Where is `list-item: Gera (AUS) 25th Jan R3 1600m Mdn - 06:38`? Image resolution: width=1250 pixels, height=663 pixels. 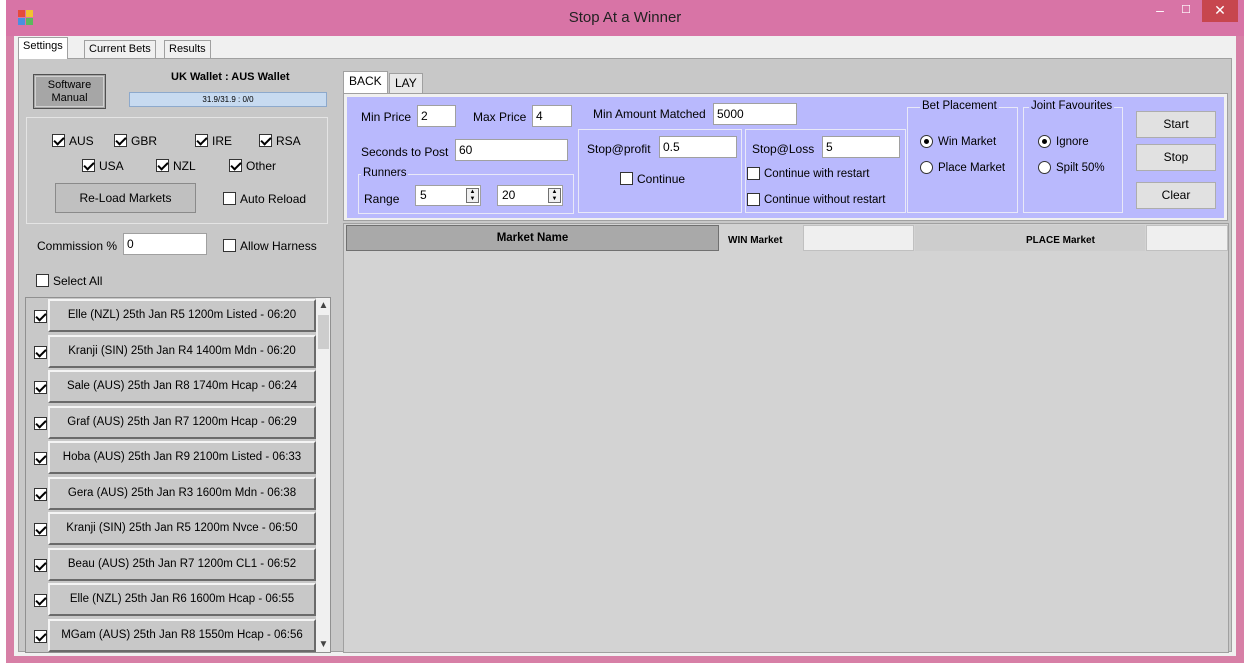 list-item: Gera (AUS) 25th Jan R3 1600m Mdn - 06:38 is located at coordinates (171, 494).